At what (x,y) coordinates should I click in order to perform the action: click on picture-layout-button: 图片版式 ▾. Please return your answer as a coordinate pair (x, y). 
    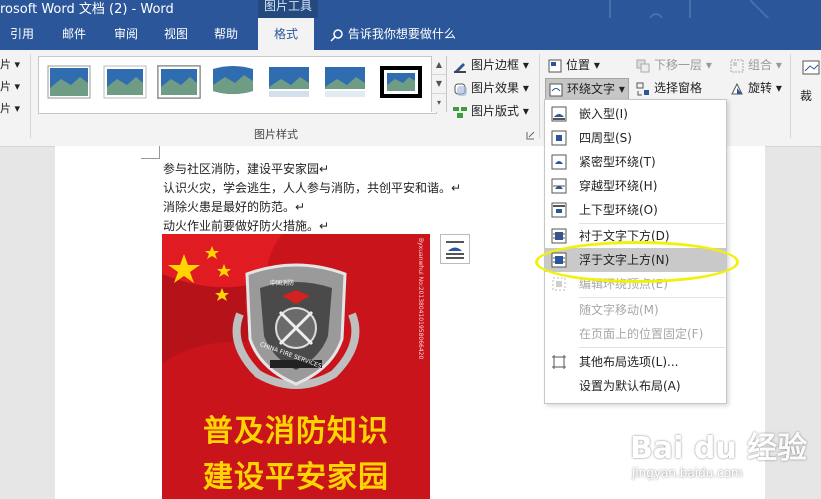
    Looking at the image, I should click on (491, 111).